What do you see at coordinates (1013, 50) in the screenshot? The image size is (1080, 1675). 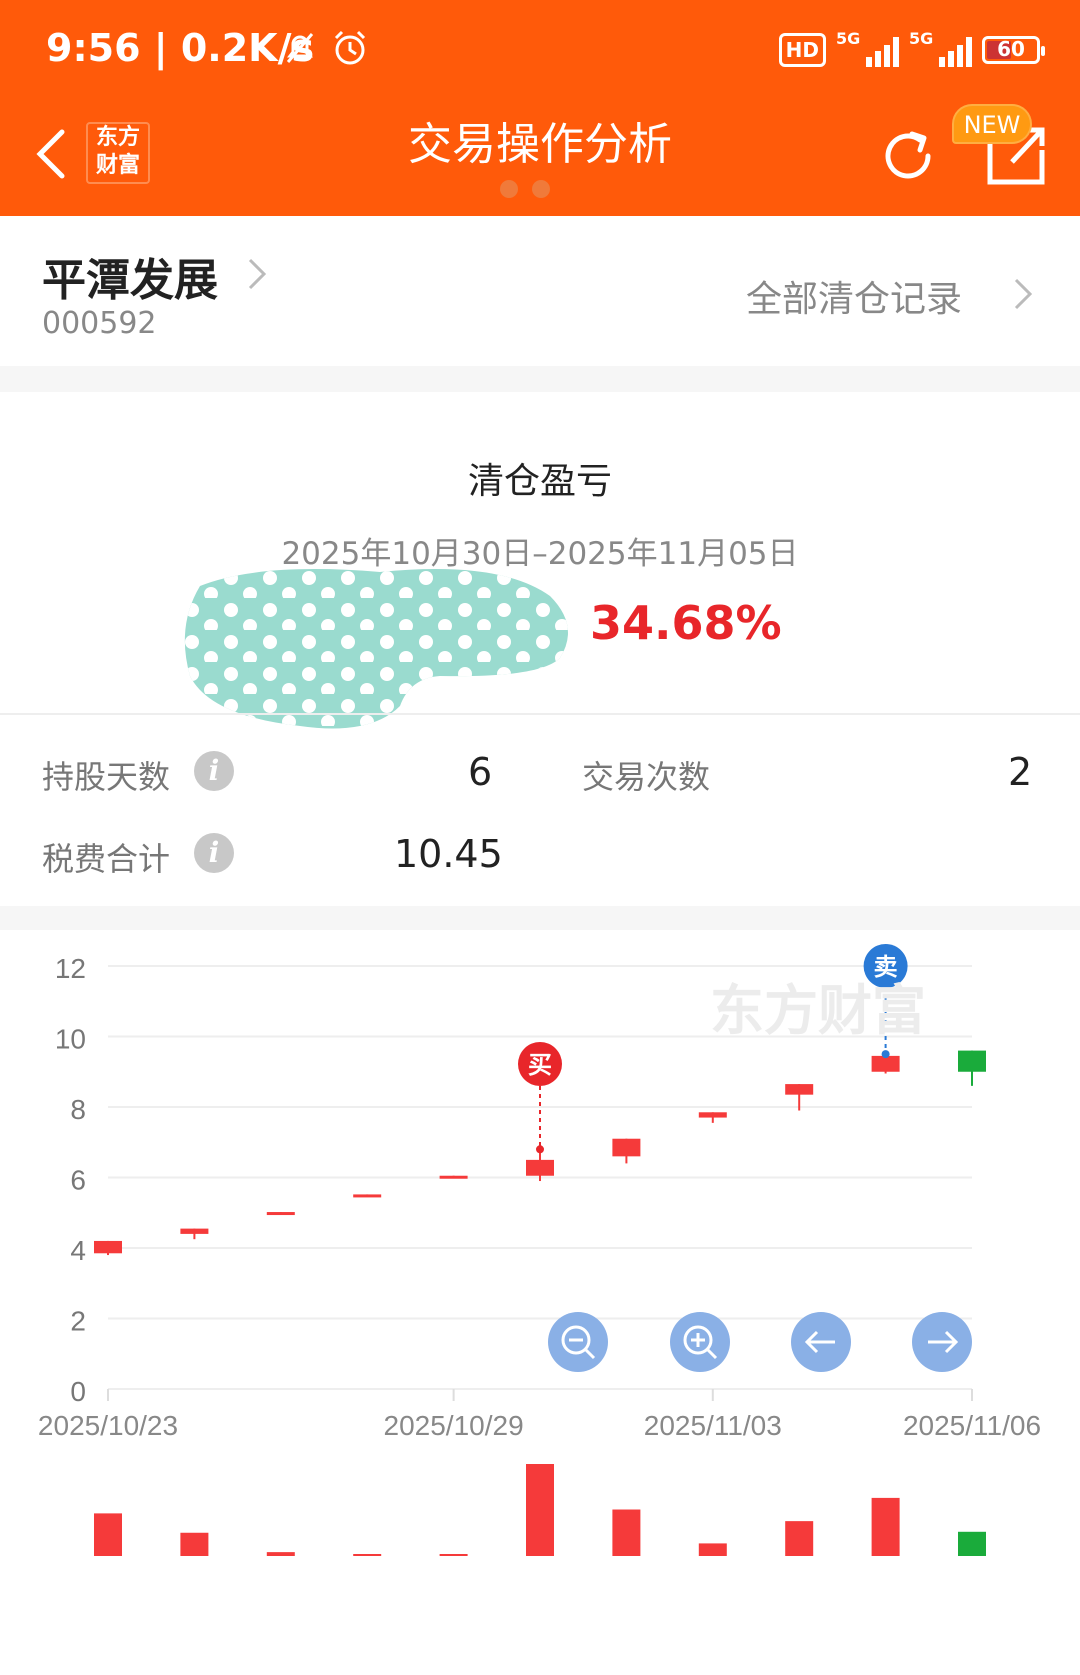 I see `battery-icon: 60` at bounding box center [1013, 50].